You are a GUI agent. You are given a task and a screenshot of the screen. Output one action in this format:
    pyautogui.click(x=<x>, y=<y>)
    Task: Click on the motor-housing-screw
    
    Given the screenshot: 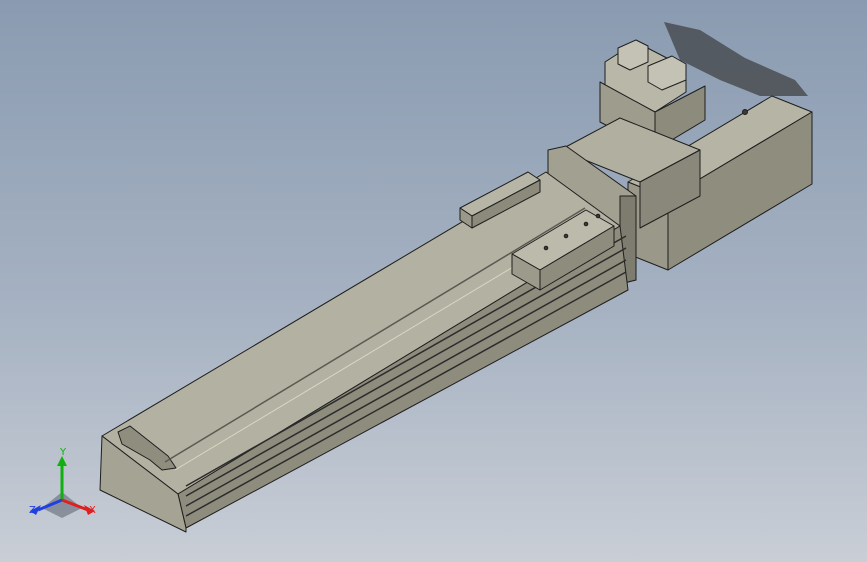 What is the action you would take?
    pyautogui.click(x=745, y=112)
    